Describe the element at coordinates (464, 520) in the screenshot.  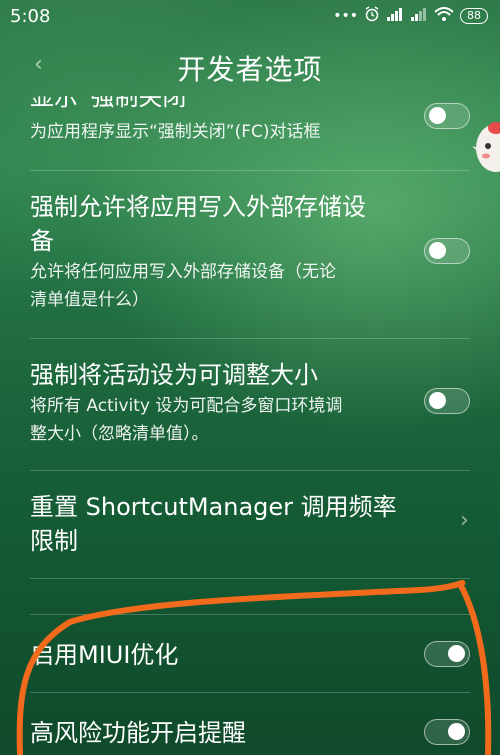
I see `chevron-right-icon: ›` at that location.